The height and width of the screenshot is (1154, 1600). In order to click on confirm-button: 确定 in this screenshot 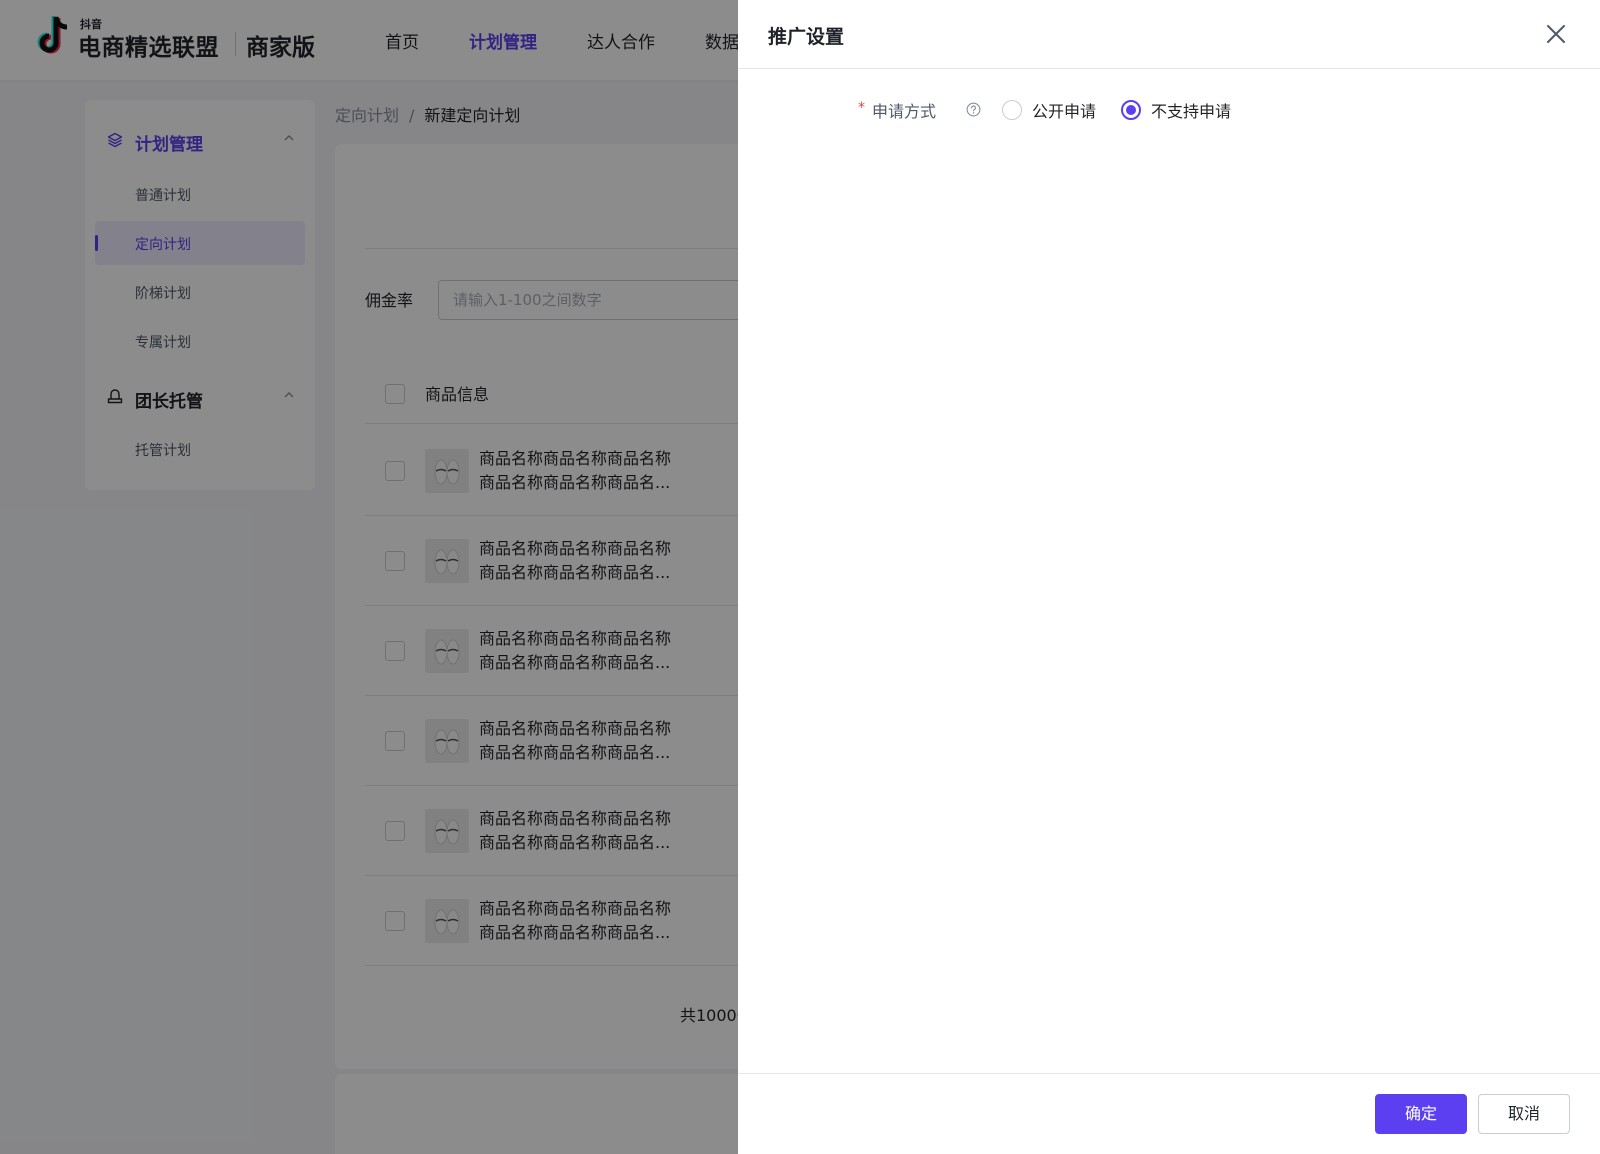, I will do `click(1421, 1114)`.